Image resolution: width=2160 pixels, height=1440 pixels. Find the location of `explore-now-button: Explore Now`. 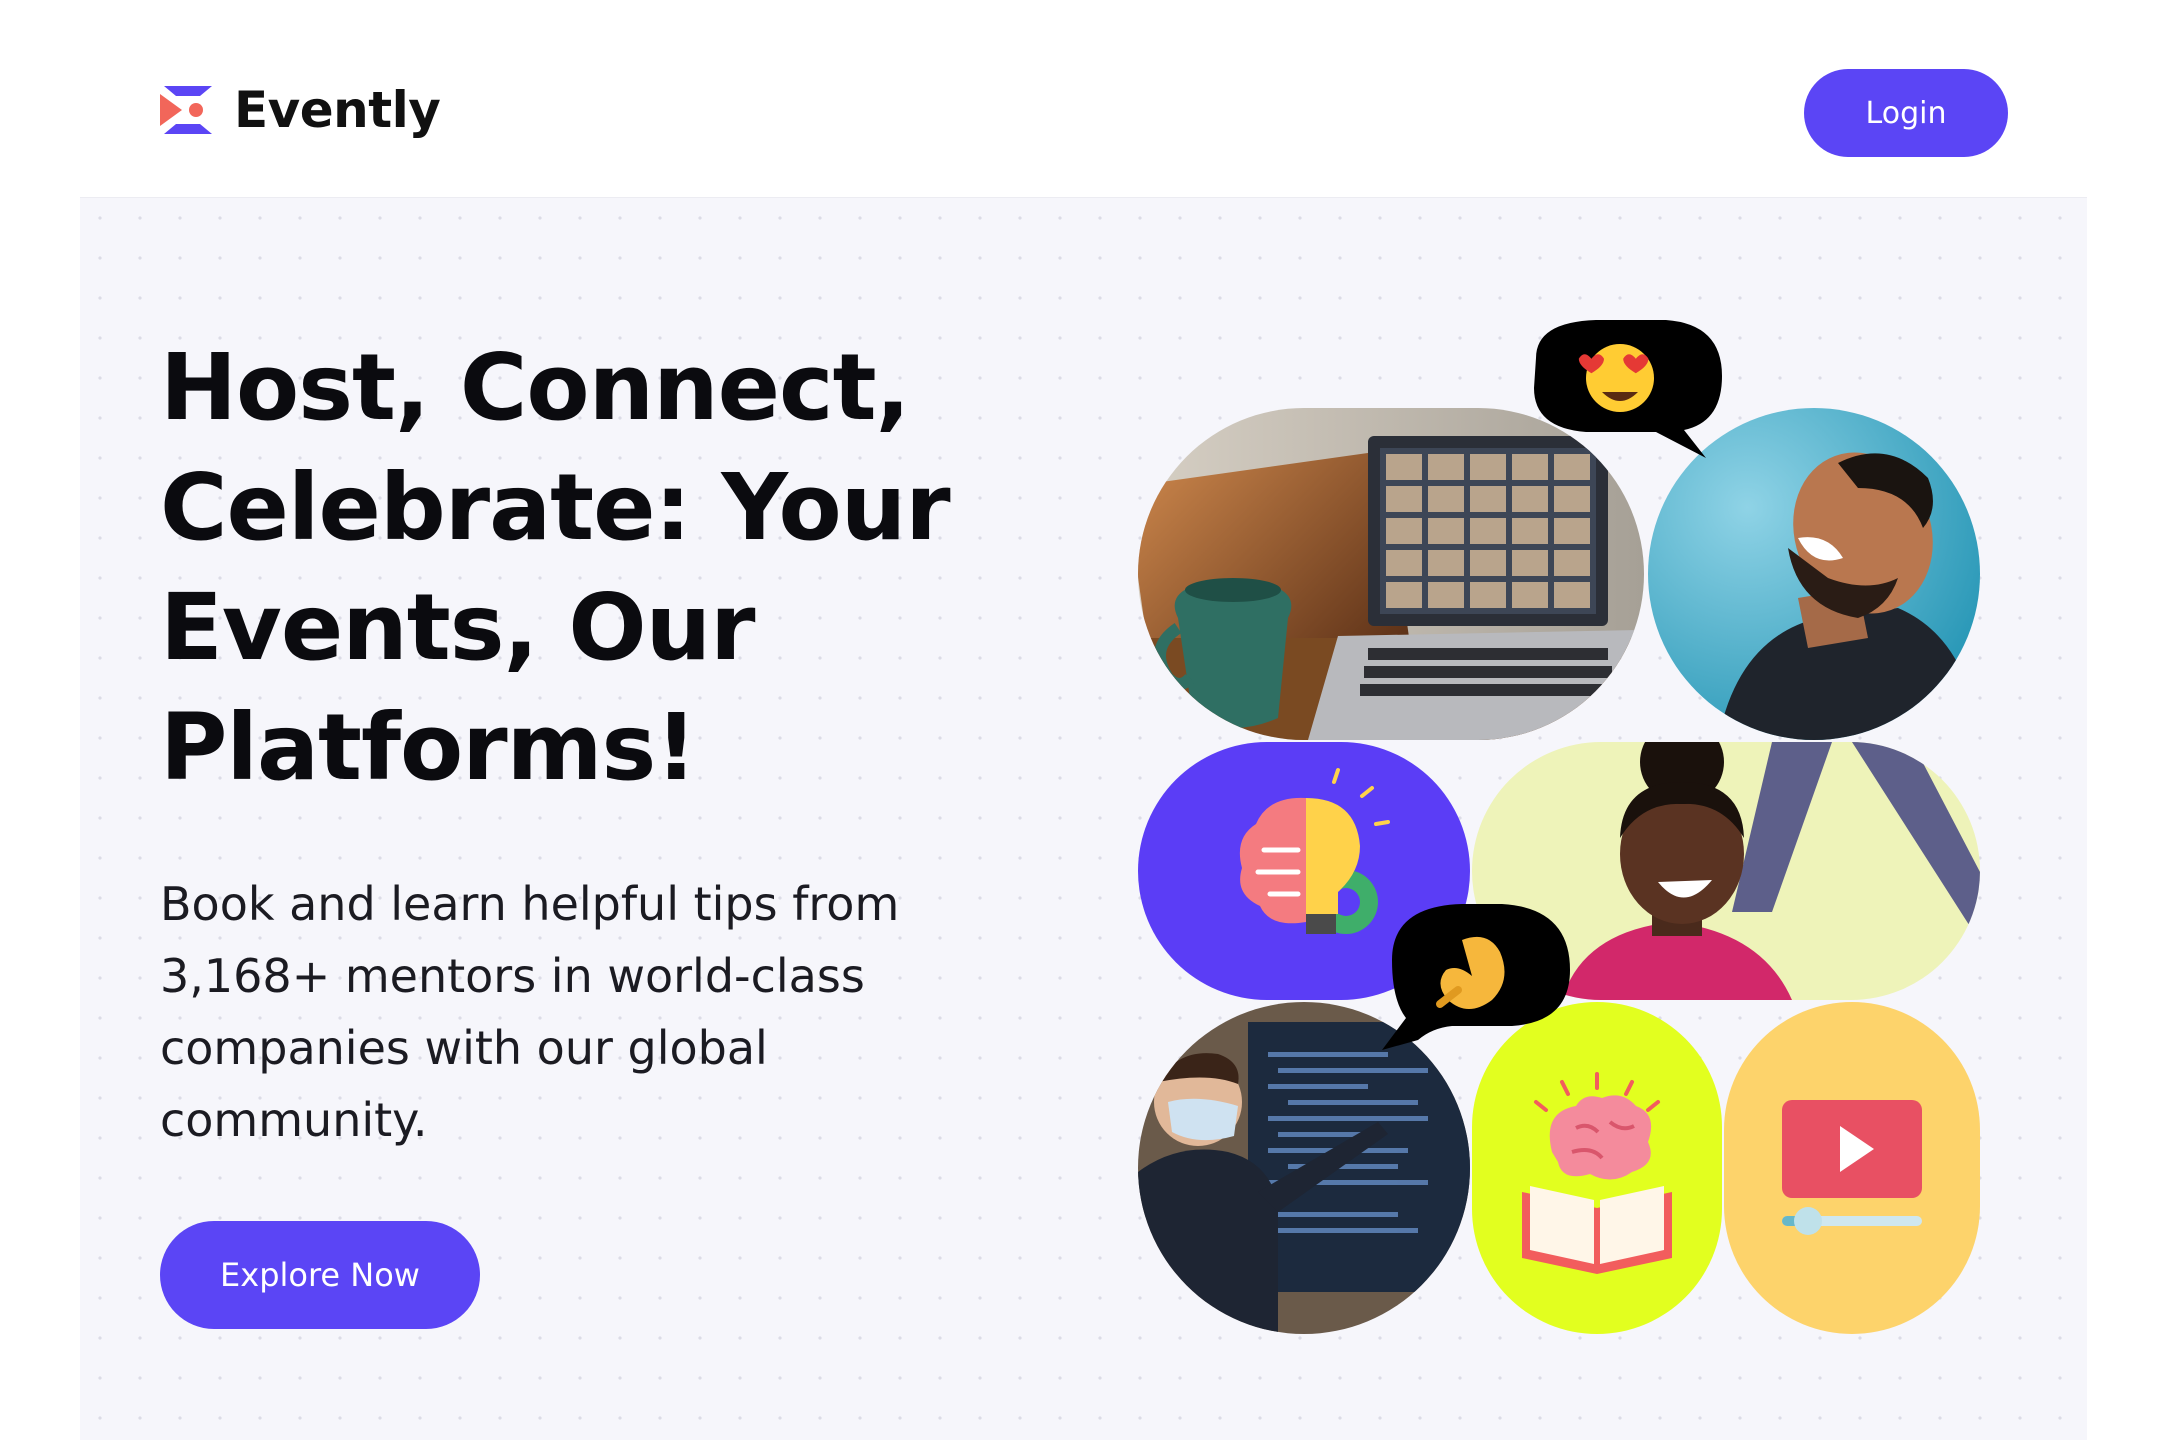

explore-now-button: Explore Now is located at coordinates (320, 1275).